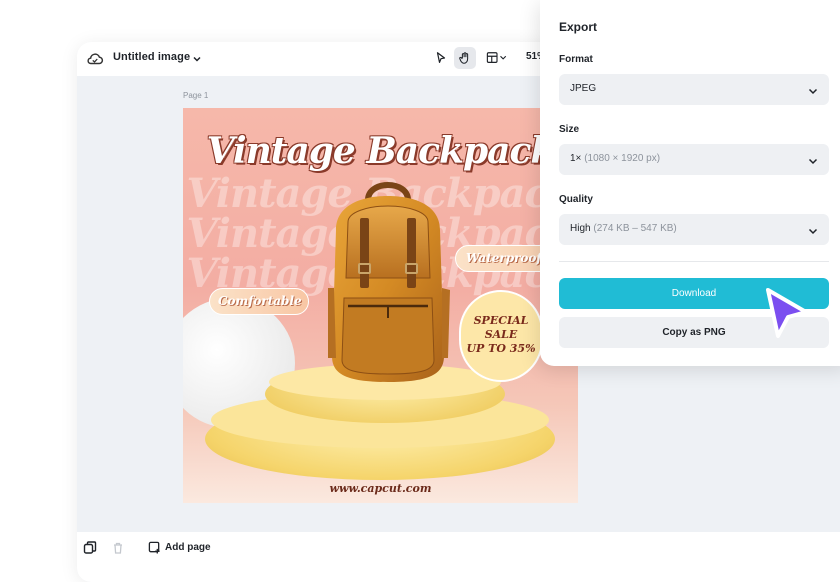 The image size is (840, 582). I want to click on pointer-tool-button, so click(441, 58).